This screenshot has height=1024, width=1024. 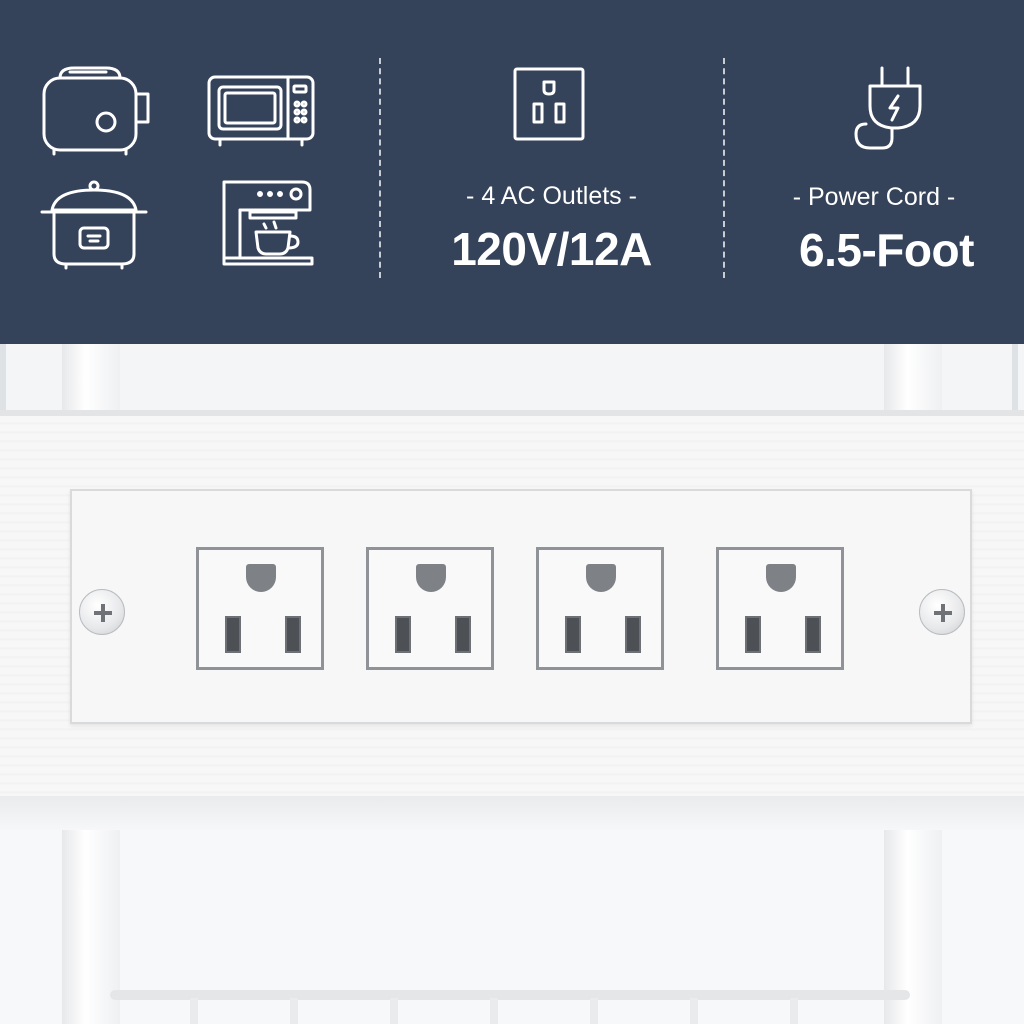 What do you see at coordinates (94, 224) in the screenshot?
I see `rice-cooker-icon` at bounding box center [94, 224].